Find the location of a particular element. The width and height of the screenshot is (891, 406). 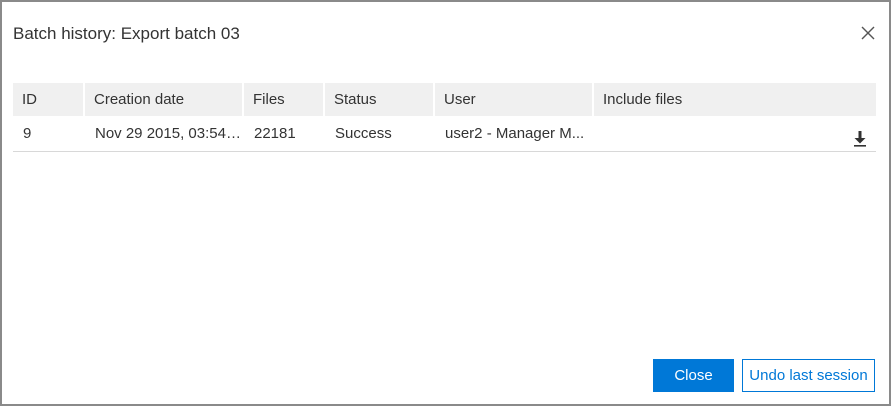

dialog-title: Batch history: Export batch 03 is located at coordinates (126, 33).